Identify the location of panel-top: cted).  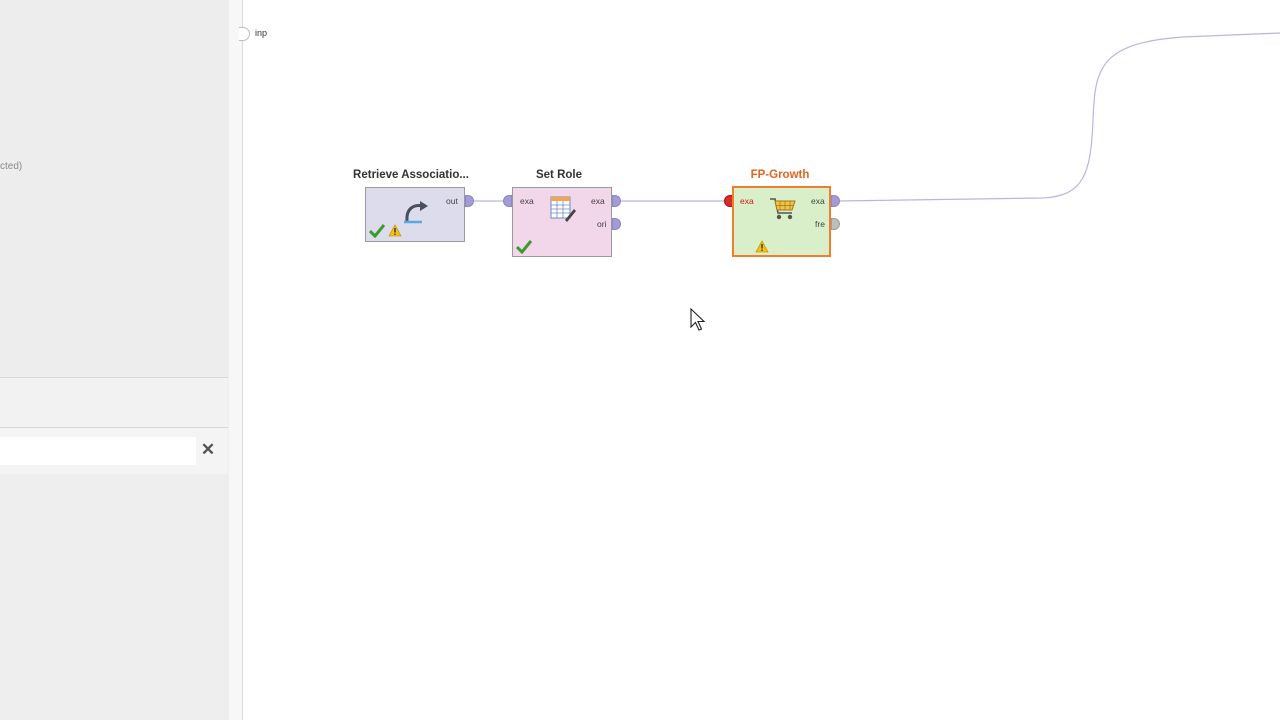
(114, 189).